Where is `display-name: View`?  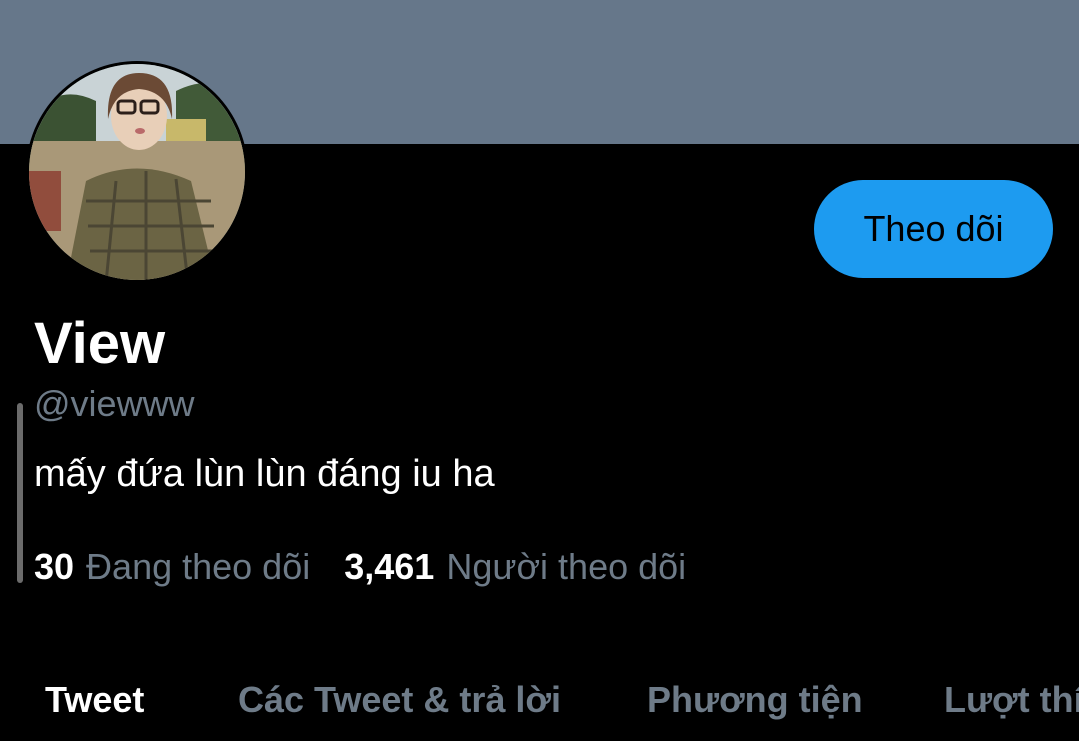 display-name: View is located at coordinates (100, 343).